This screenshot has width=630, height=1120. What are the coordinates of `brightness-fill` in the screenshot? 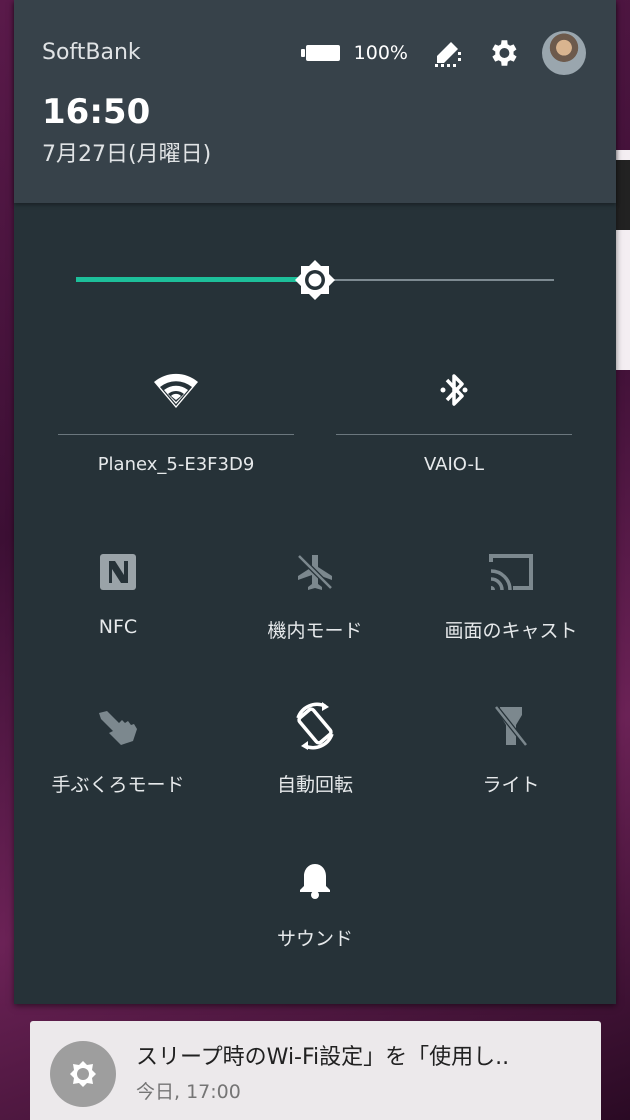 It's located at (195, 279).